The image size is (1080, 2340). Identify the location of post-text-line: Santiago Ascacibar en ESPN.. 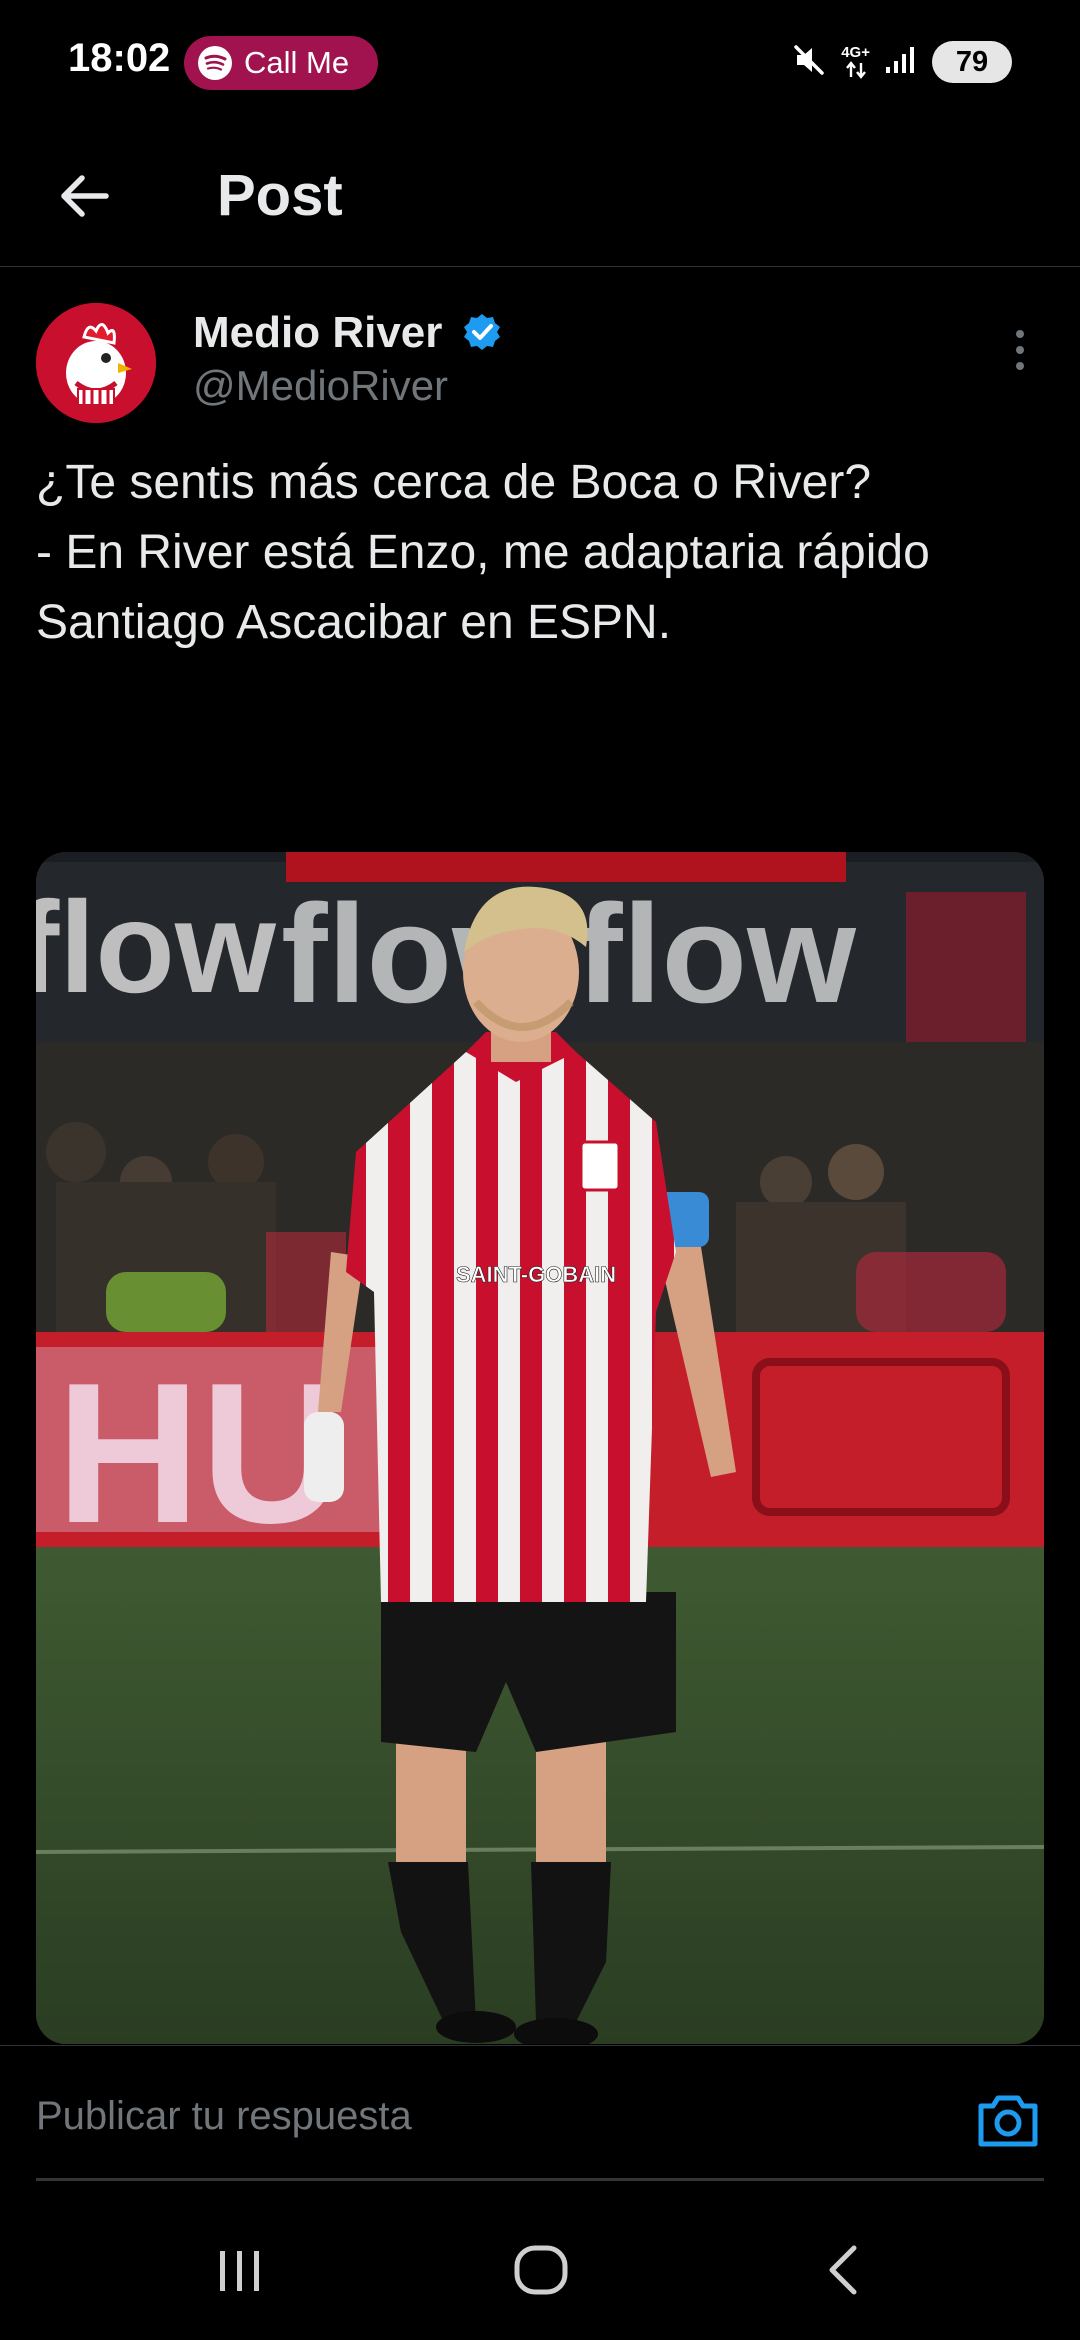
(354, 622).